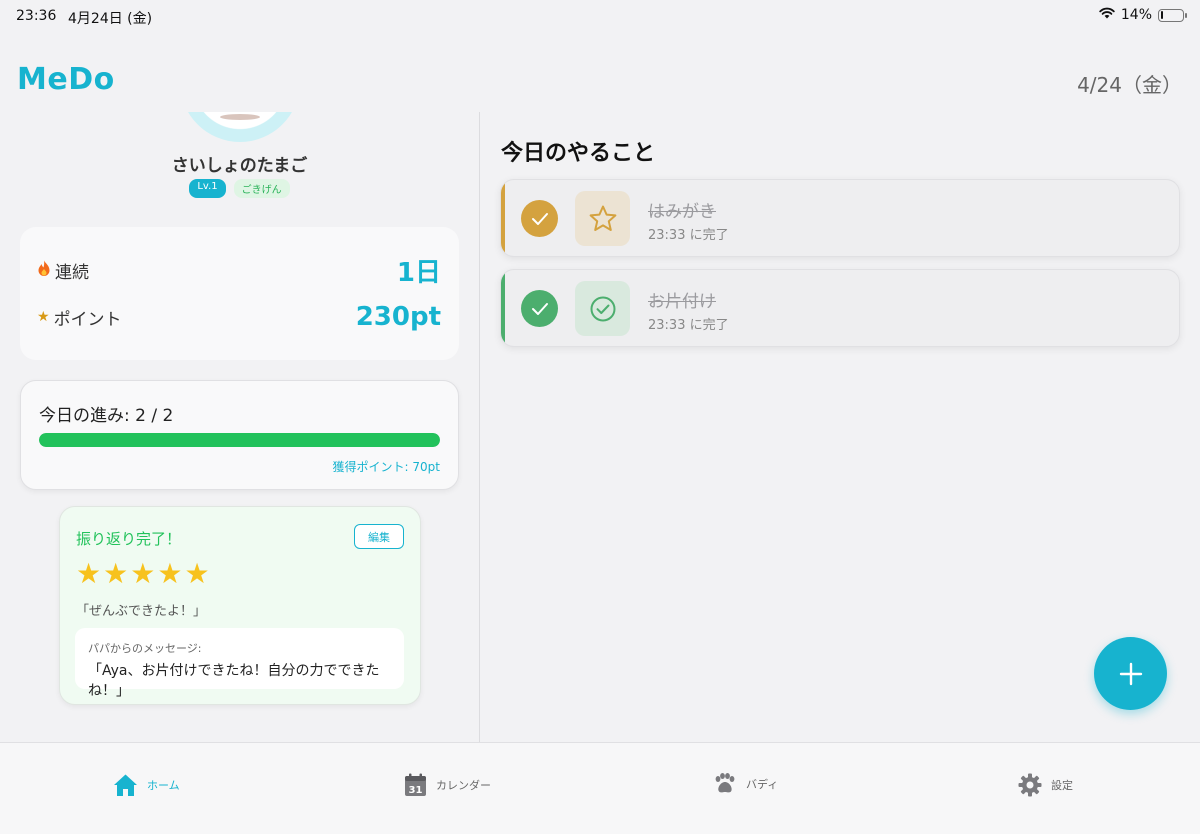 The image size is (1200, 834). I want to click on earned-points: 獲得ポイント: 70pt, so click(386, 467).